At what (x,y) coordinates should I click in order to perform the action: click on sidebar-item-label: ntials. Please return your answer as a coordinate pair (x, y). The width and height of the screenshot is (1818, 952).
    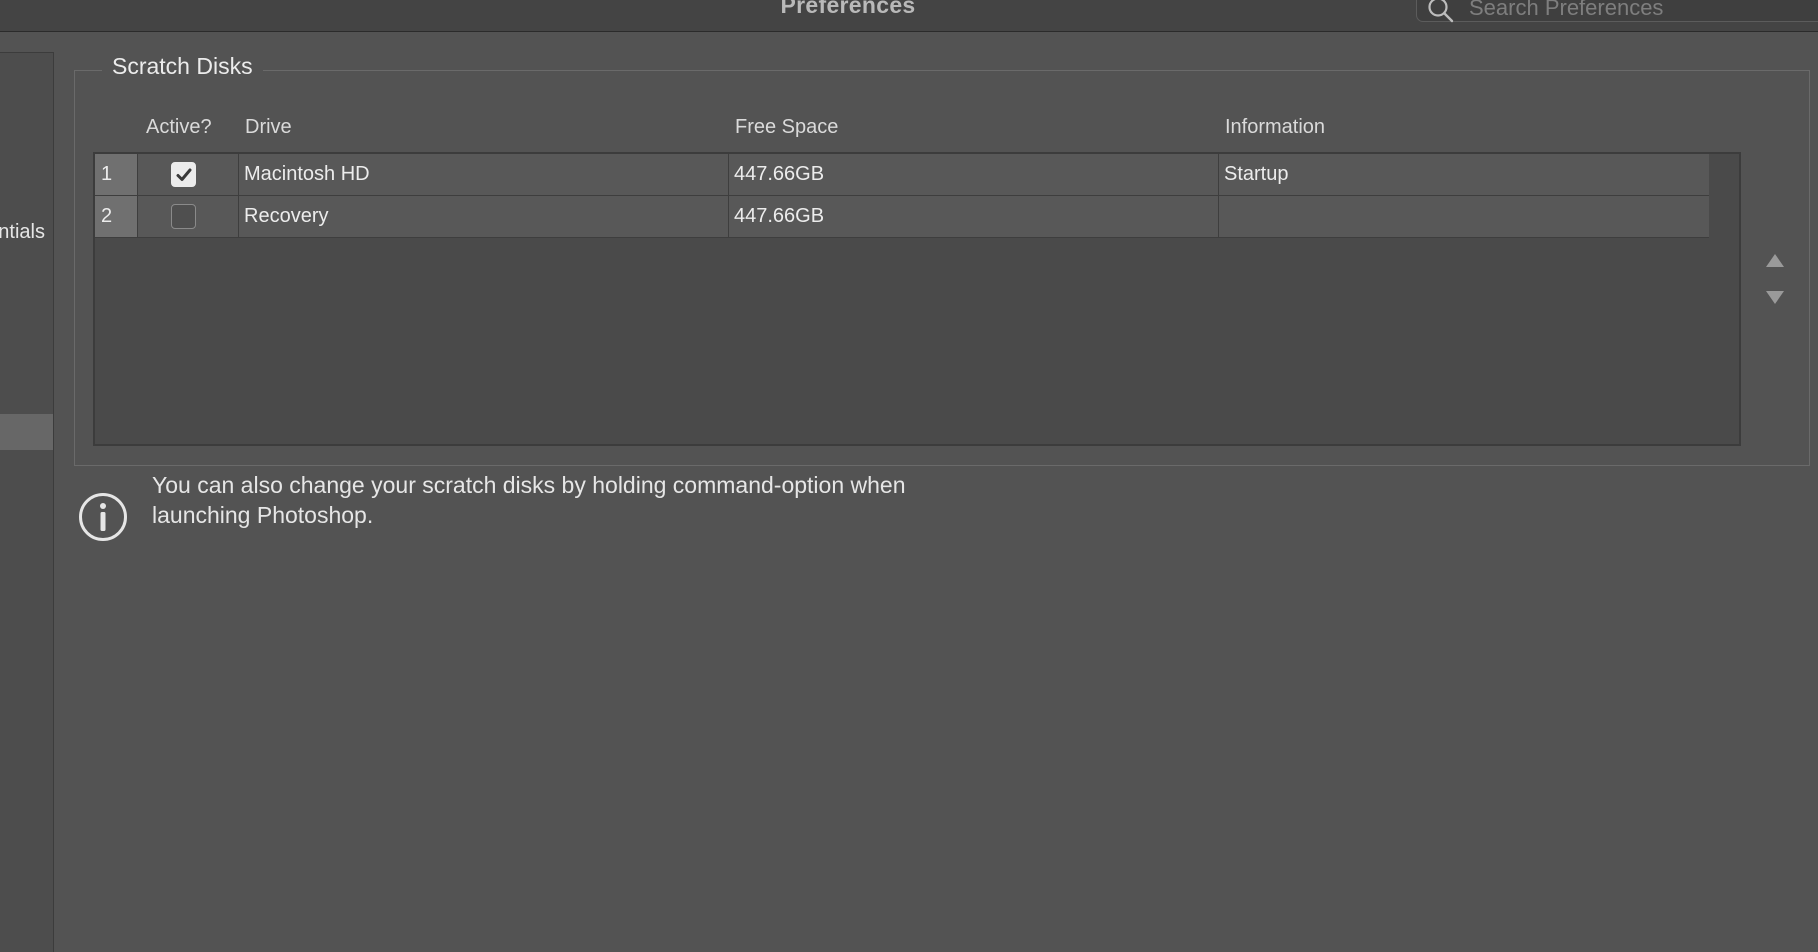
    Looking at the image, I should click on (22, 232).